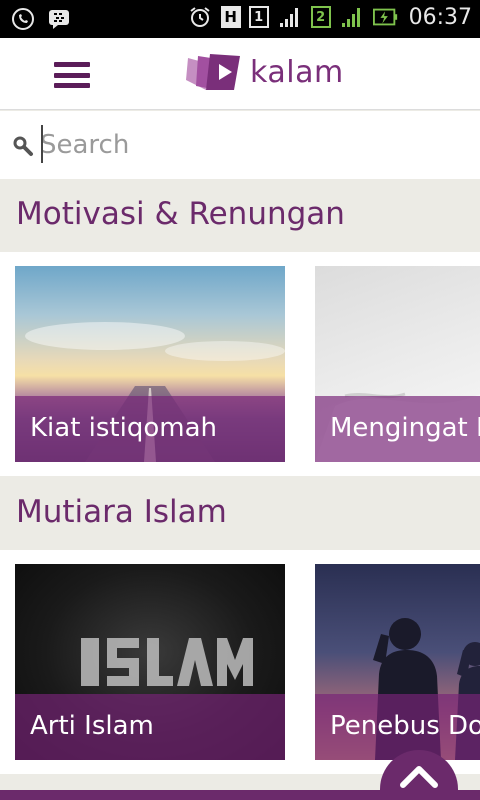  I want to click on section-title: Motivasi & Renungan, so click(180, 214).